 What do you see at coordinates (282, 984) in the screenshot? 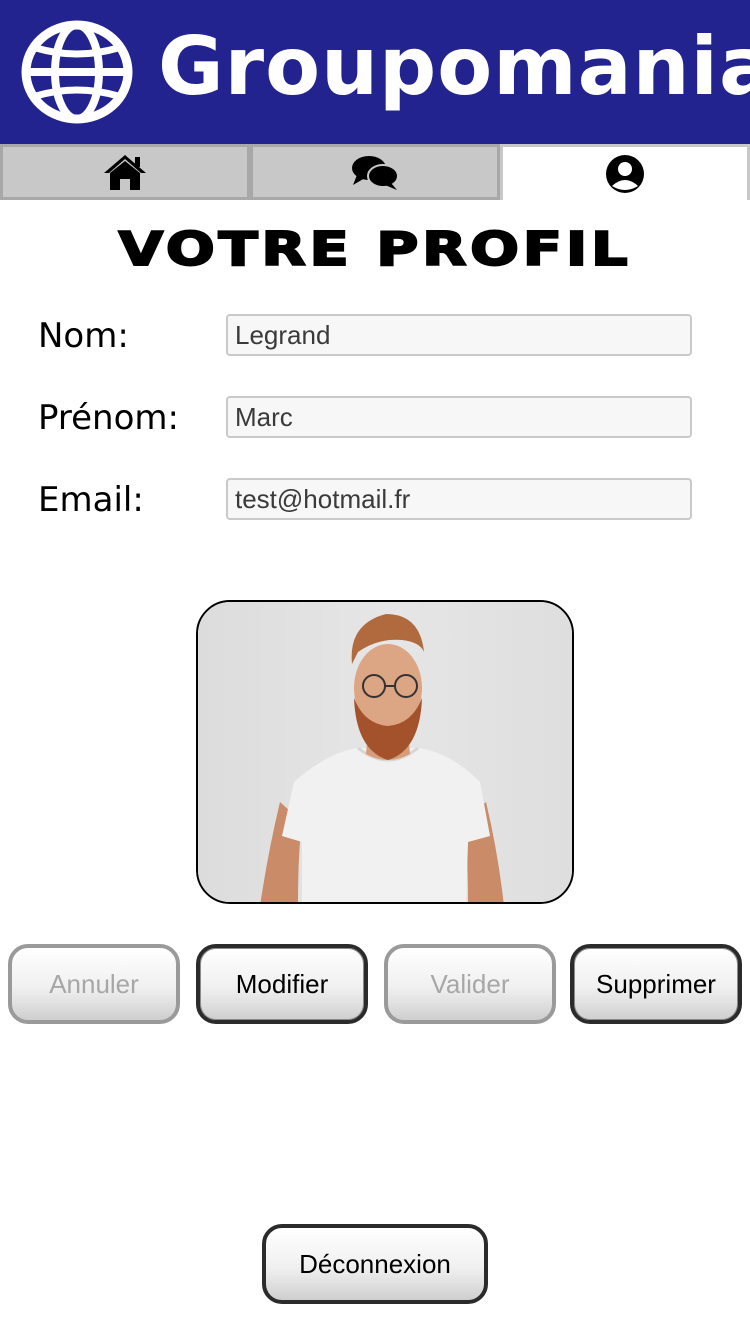
I see `edit-button: Modifier` at bounding box center [282, 984].